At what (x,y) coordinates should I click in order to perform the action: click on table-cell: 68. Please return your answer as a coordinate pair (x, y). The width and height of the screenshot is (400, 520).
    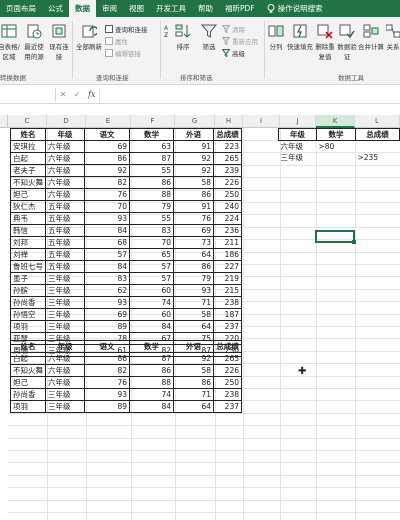
    Looking at the image, I should click on (107, 242).